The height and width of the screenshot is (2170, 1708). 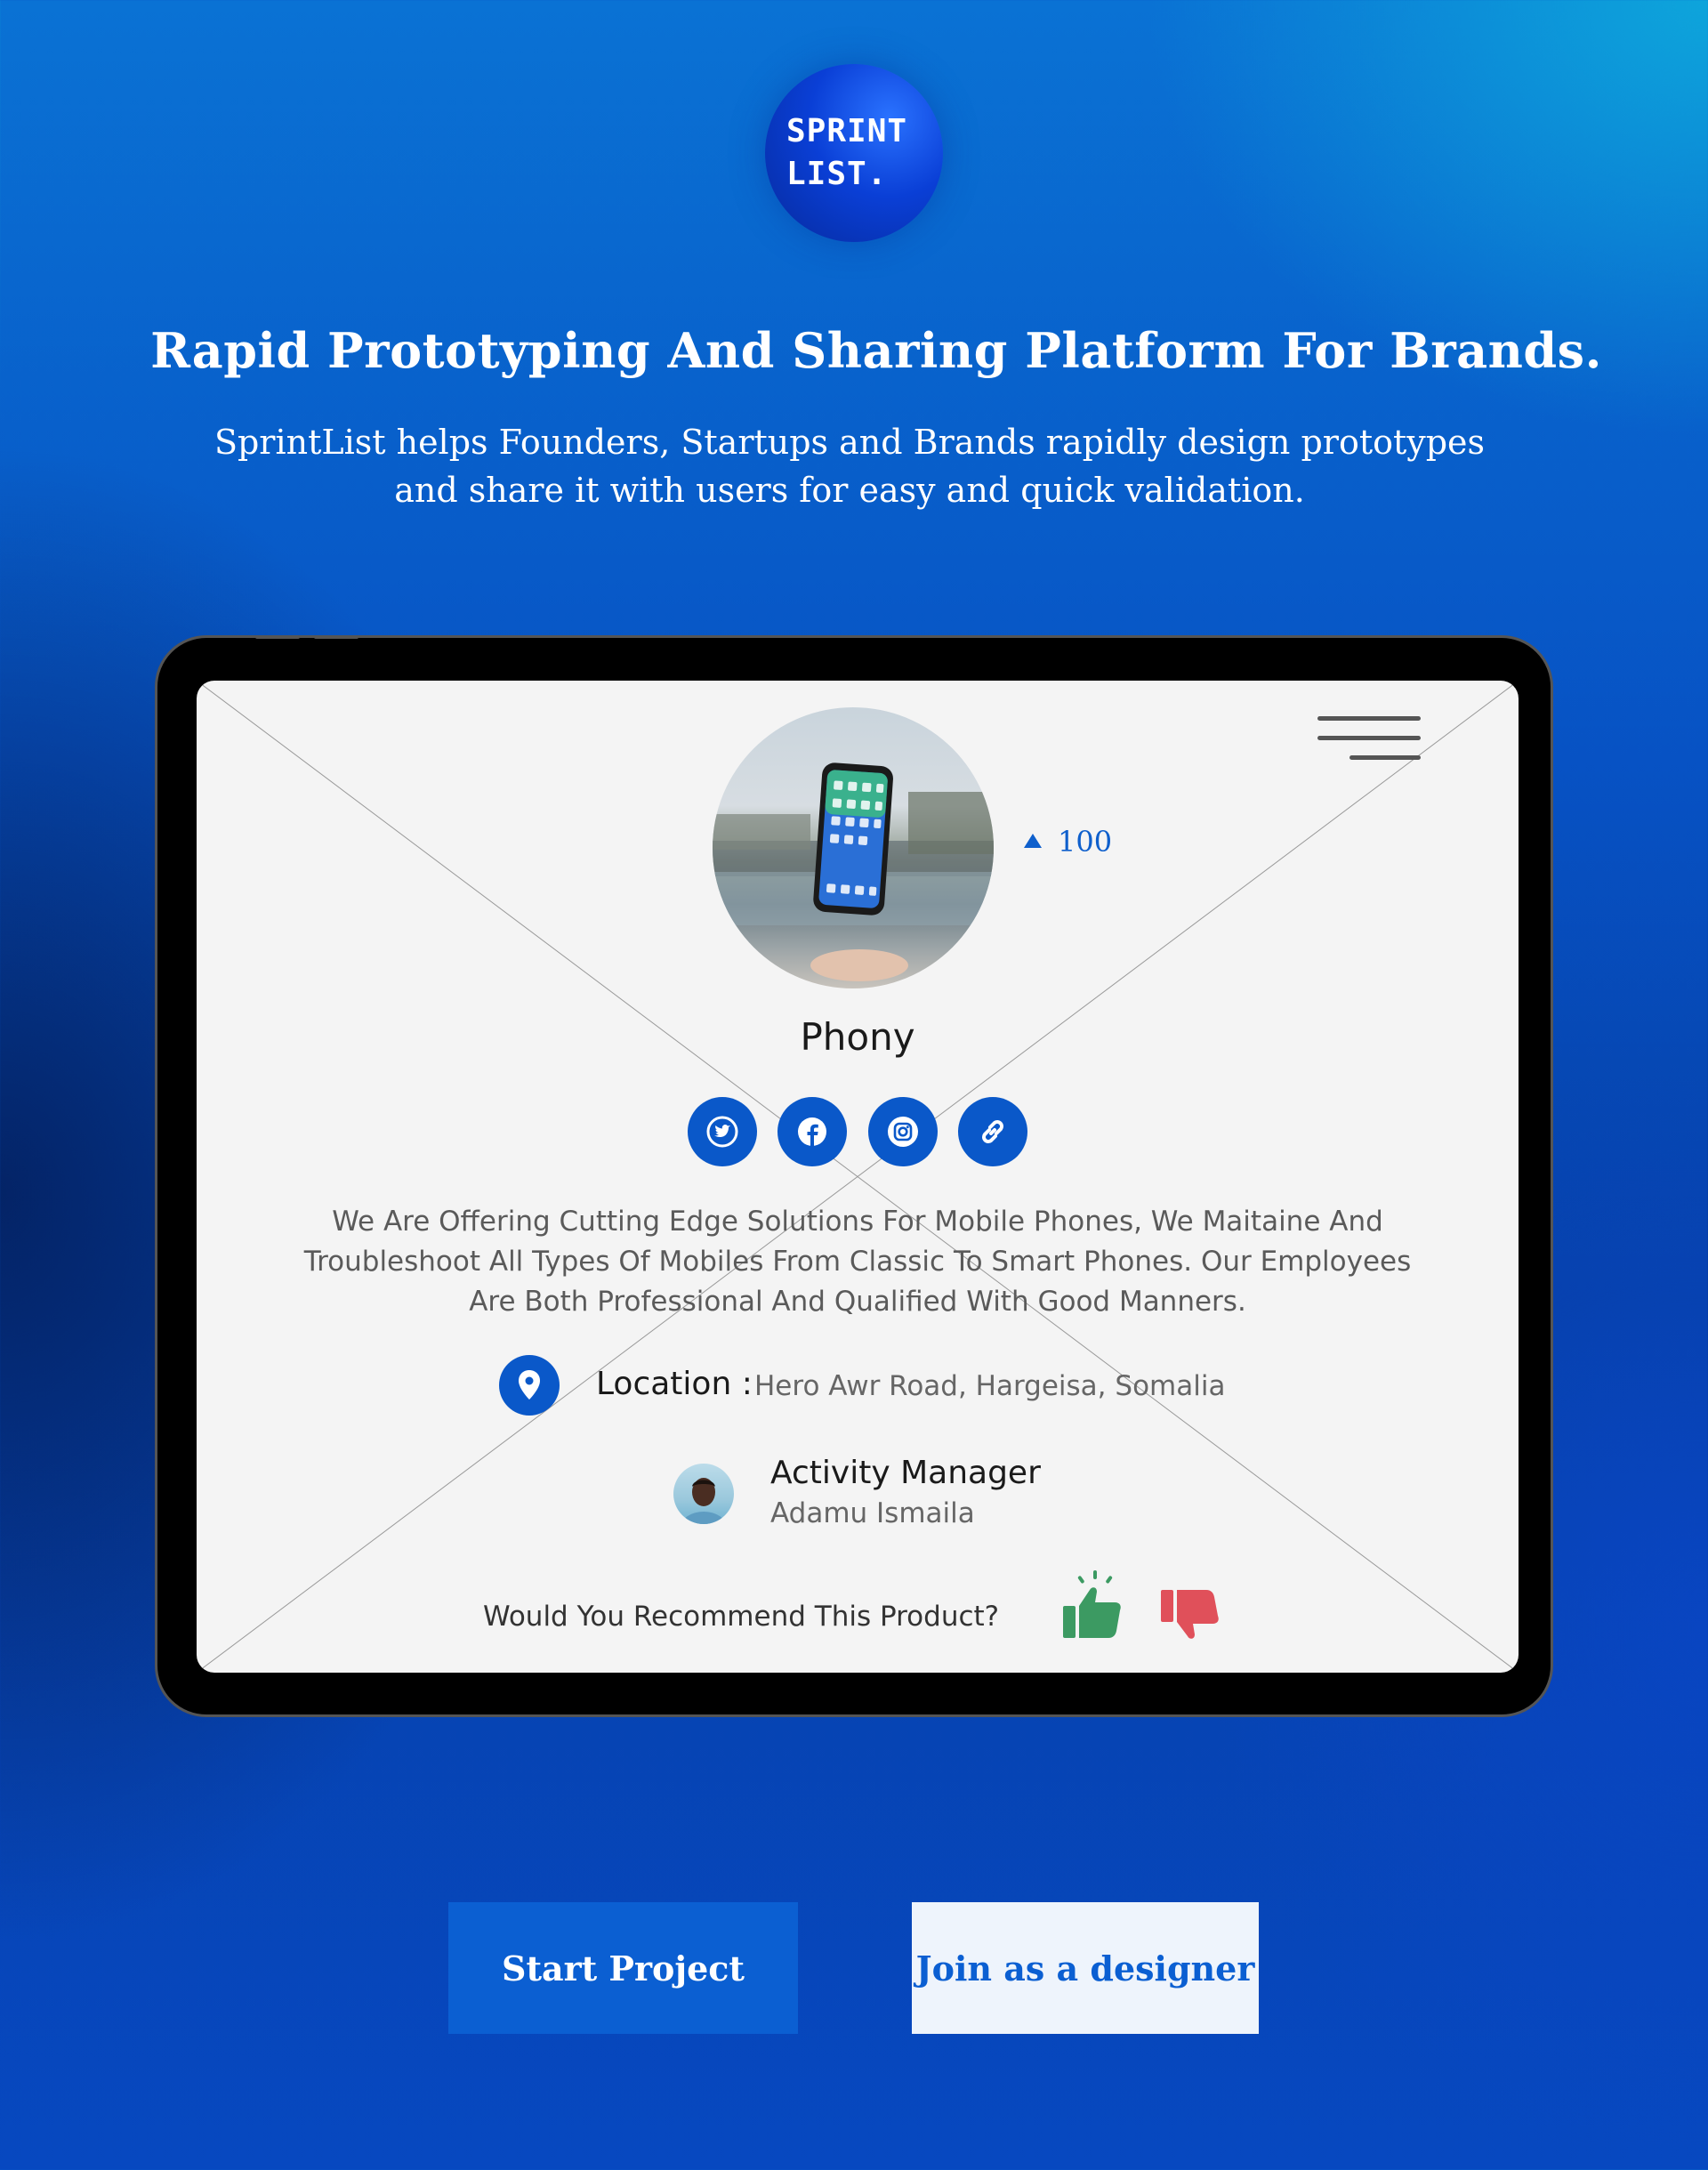 What do you see at coordinates (623, 1968) in the screenshot?
I see `start-project-button: Start Project` at bounding box center [623, 1968].